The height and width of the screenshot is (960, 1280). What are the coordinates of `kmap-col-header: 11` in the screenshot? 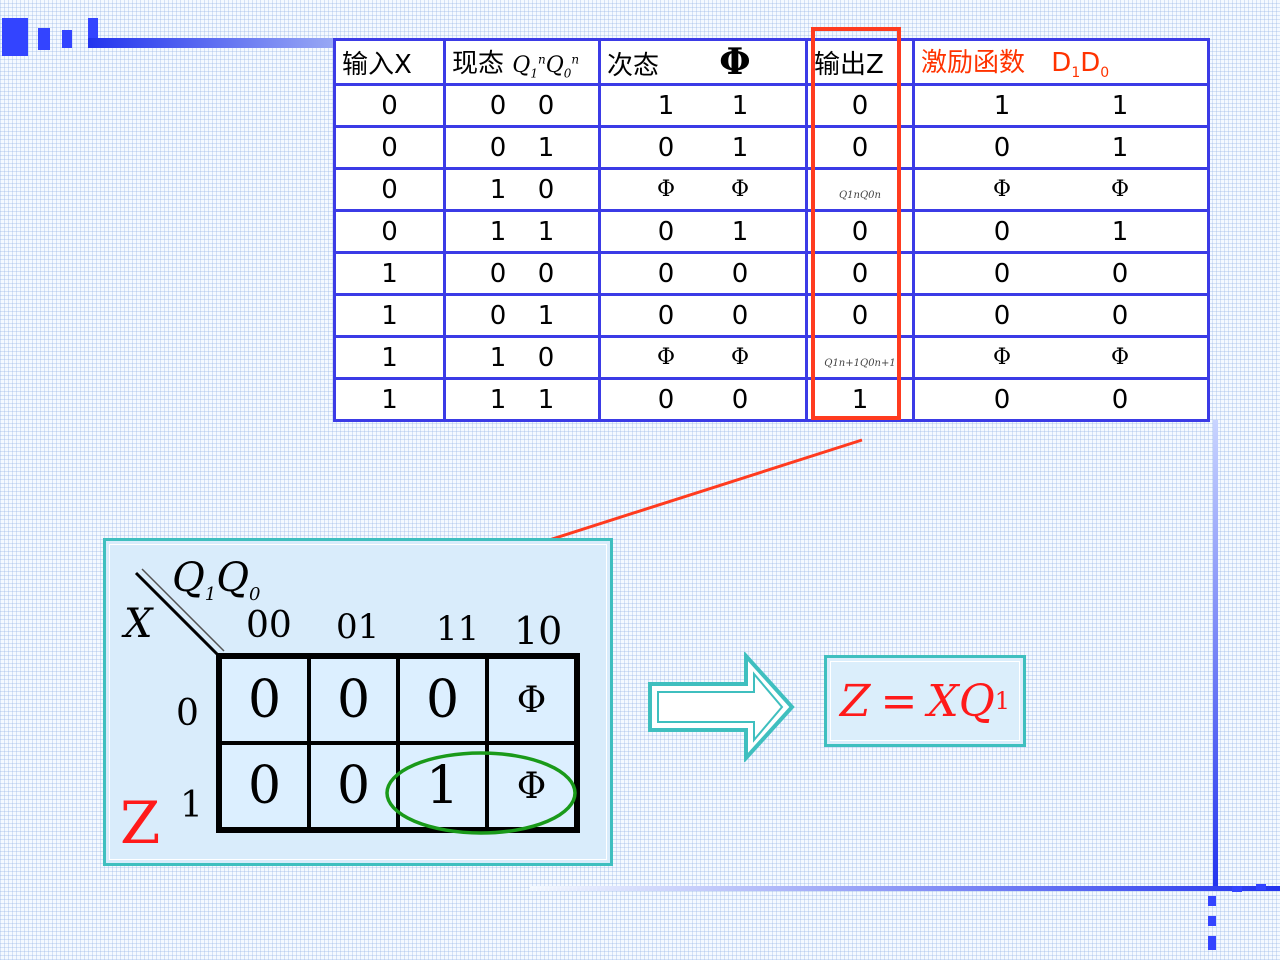 It's located at (458, 629).